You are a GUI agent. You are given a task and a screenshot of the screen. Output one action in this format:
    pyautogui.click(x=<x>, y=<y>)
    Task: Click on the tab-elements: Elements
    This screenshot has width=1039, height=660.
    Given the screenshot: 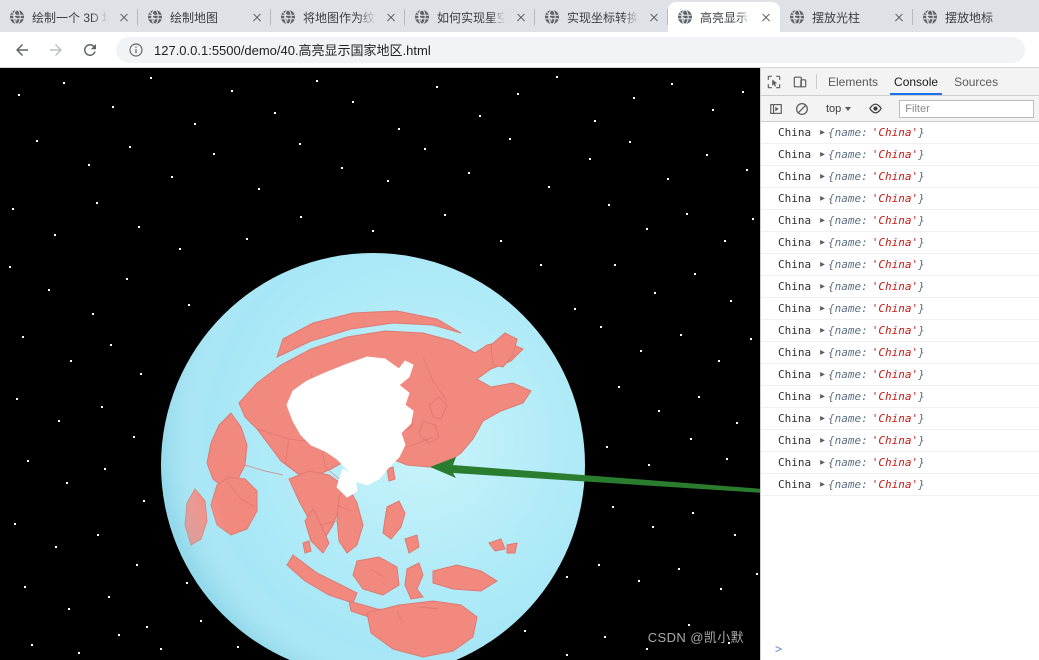 What is the action you would take?
    pyautogui.click(x=853, y=81)
    